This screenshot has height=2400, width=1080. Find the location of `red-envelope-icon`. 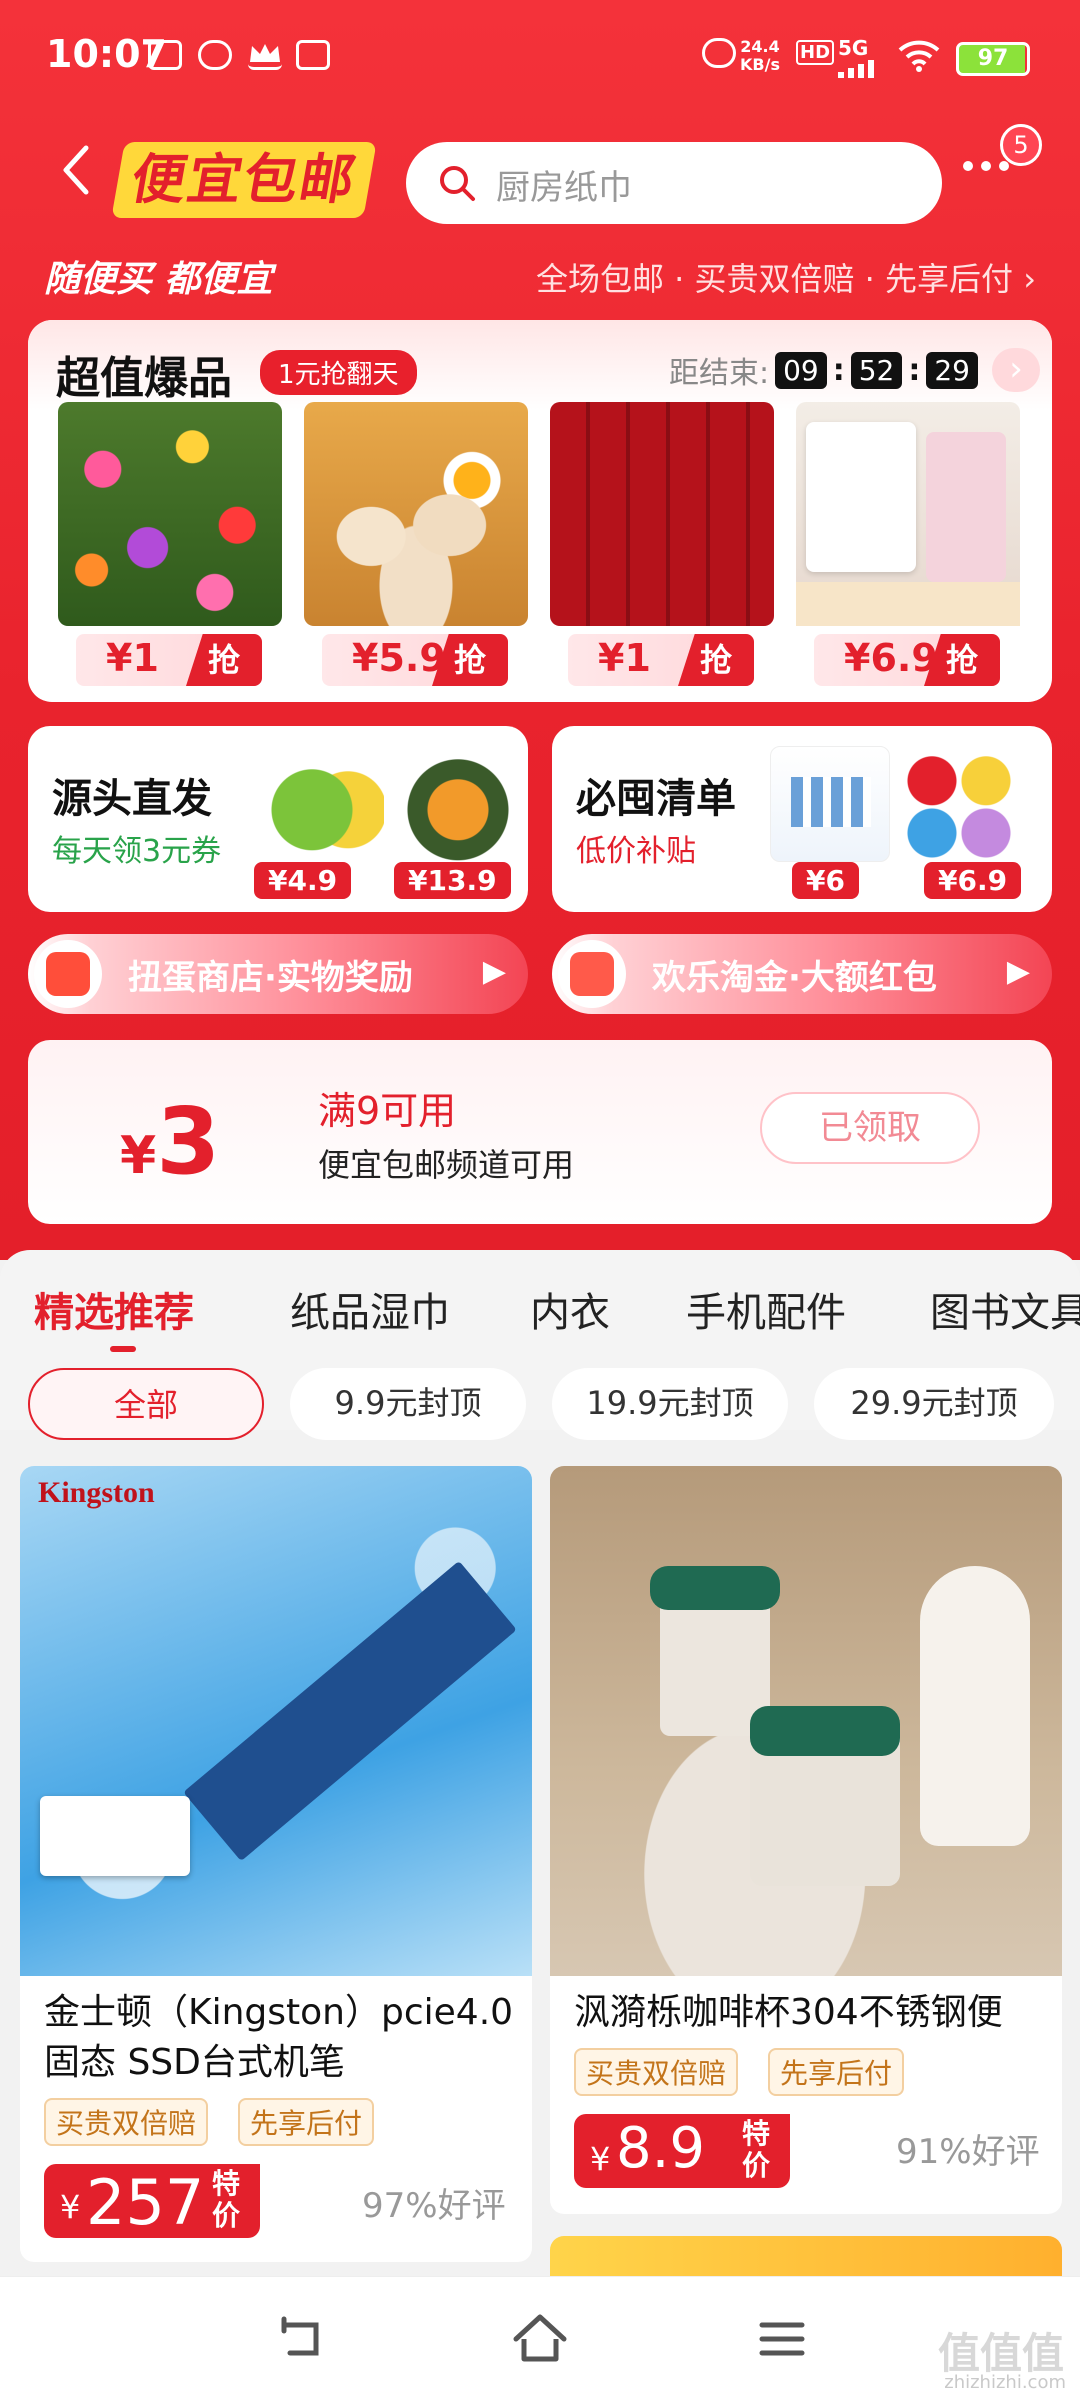

red-envelope-icon is located at coordinates (592, 974).